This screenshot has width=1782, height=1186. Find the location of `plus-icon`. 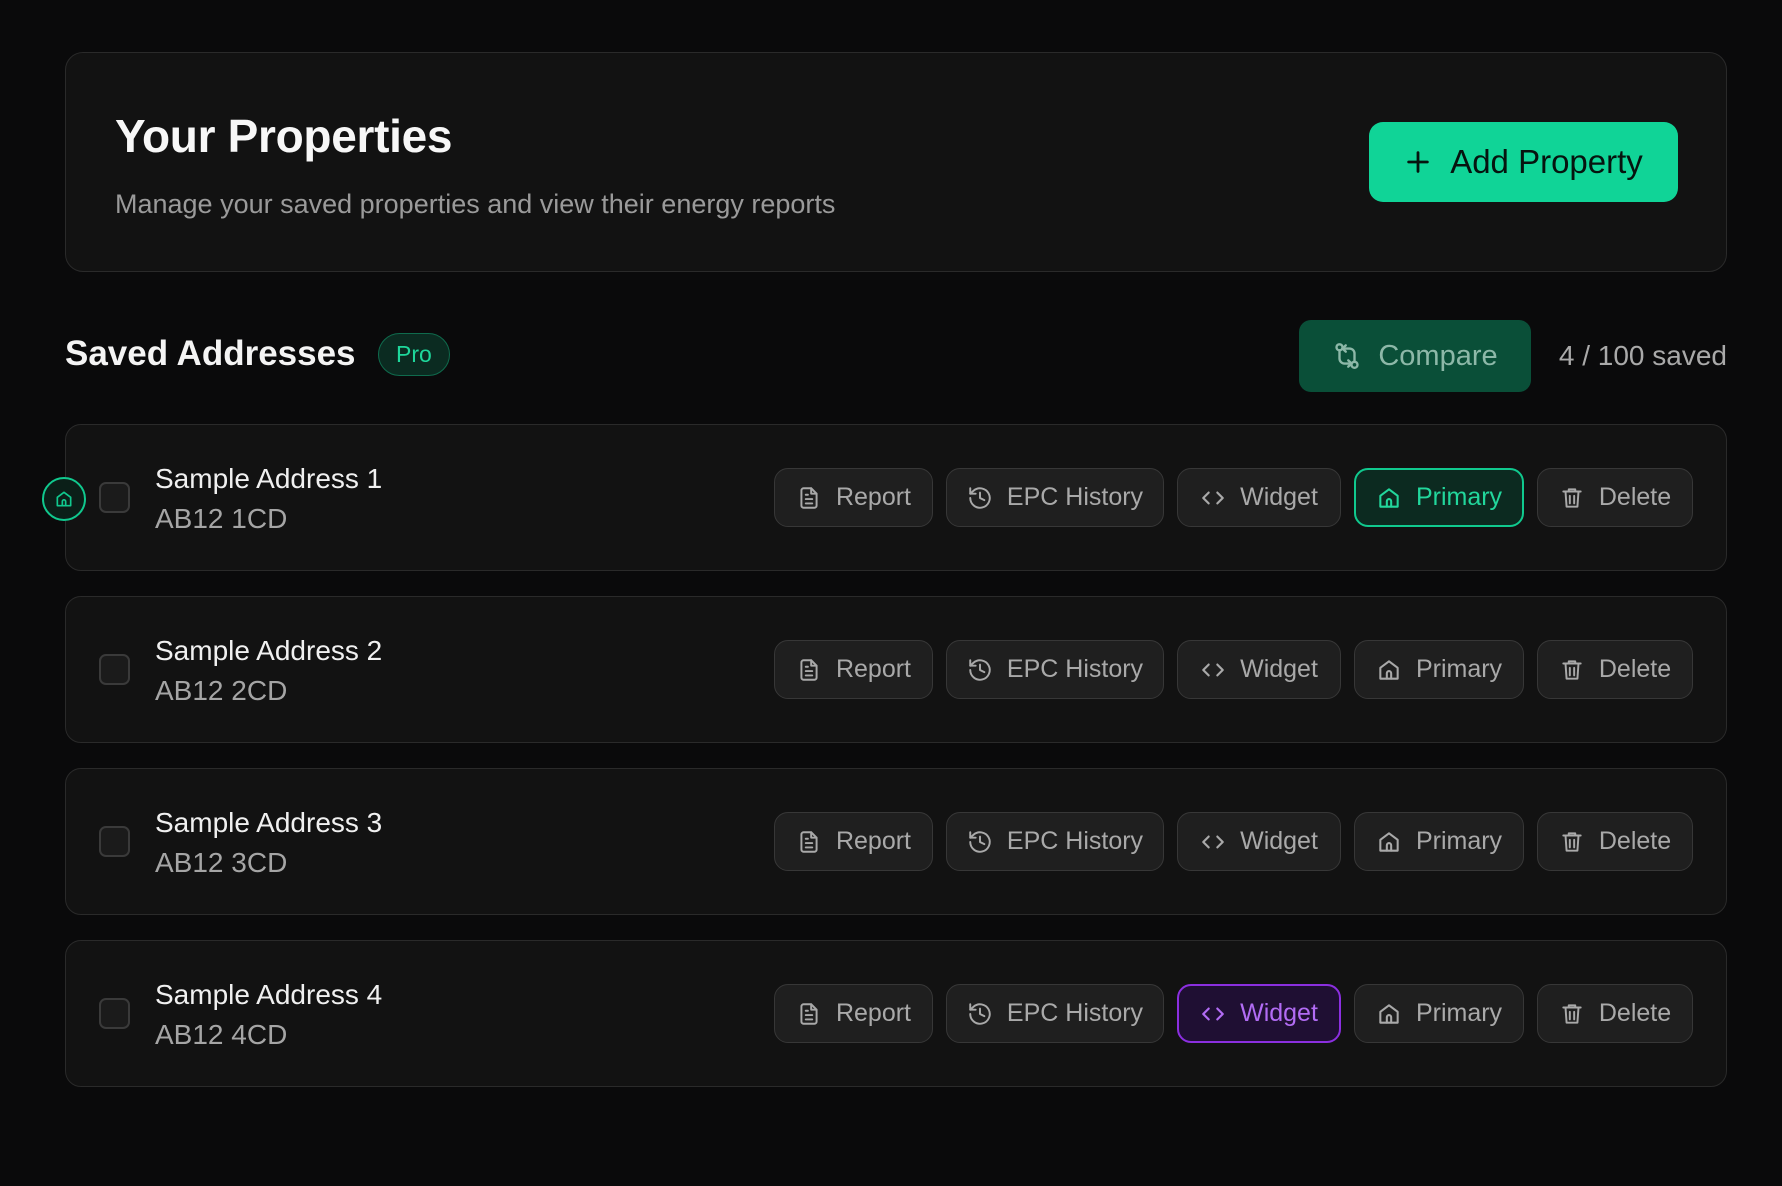

plus-icon is located at coordinates (1418, 162).